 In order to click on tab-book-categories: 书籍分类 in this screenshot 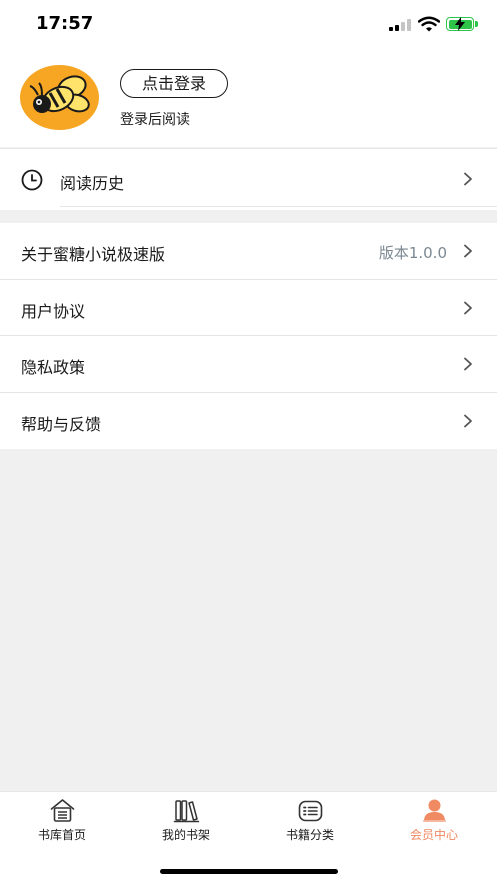, I will do `click(310, 822)`.